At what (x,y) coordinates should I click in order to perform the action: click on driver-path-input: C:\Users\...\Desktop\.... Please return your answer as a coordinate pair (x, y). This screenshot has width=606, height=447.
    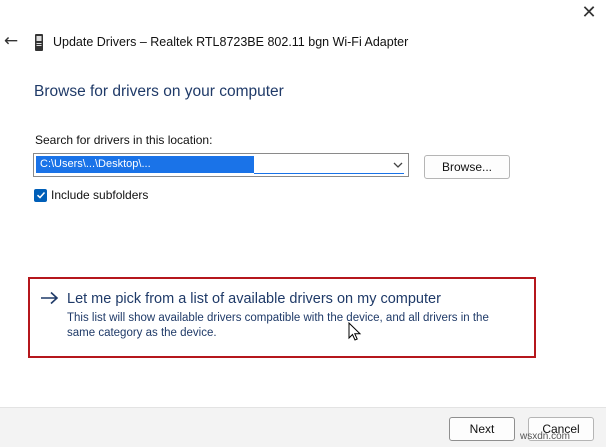
    Looking at the image, I should click on (145, 164).